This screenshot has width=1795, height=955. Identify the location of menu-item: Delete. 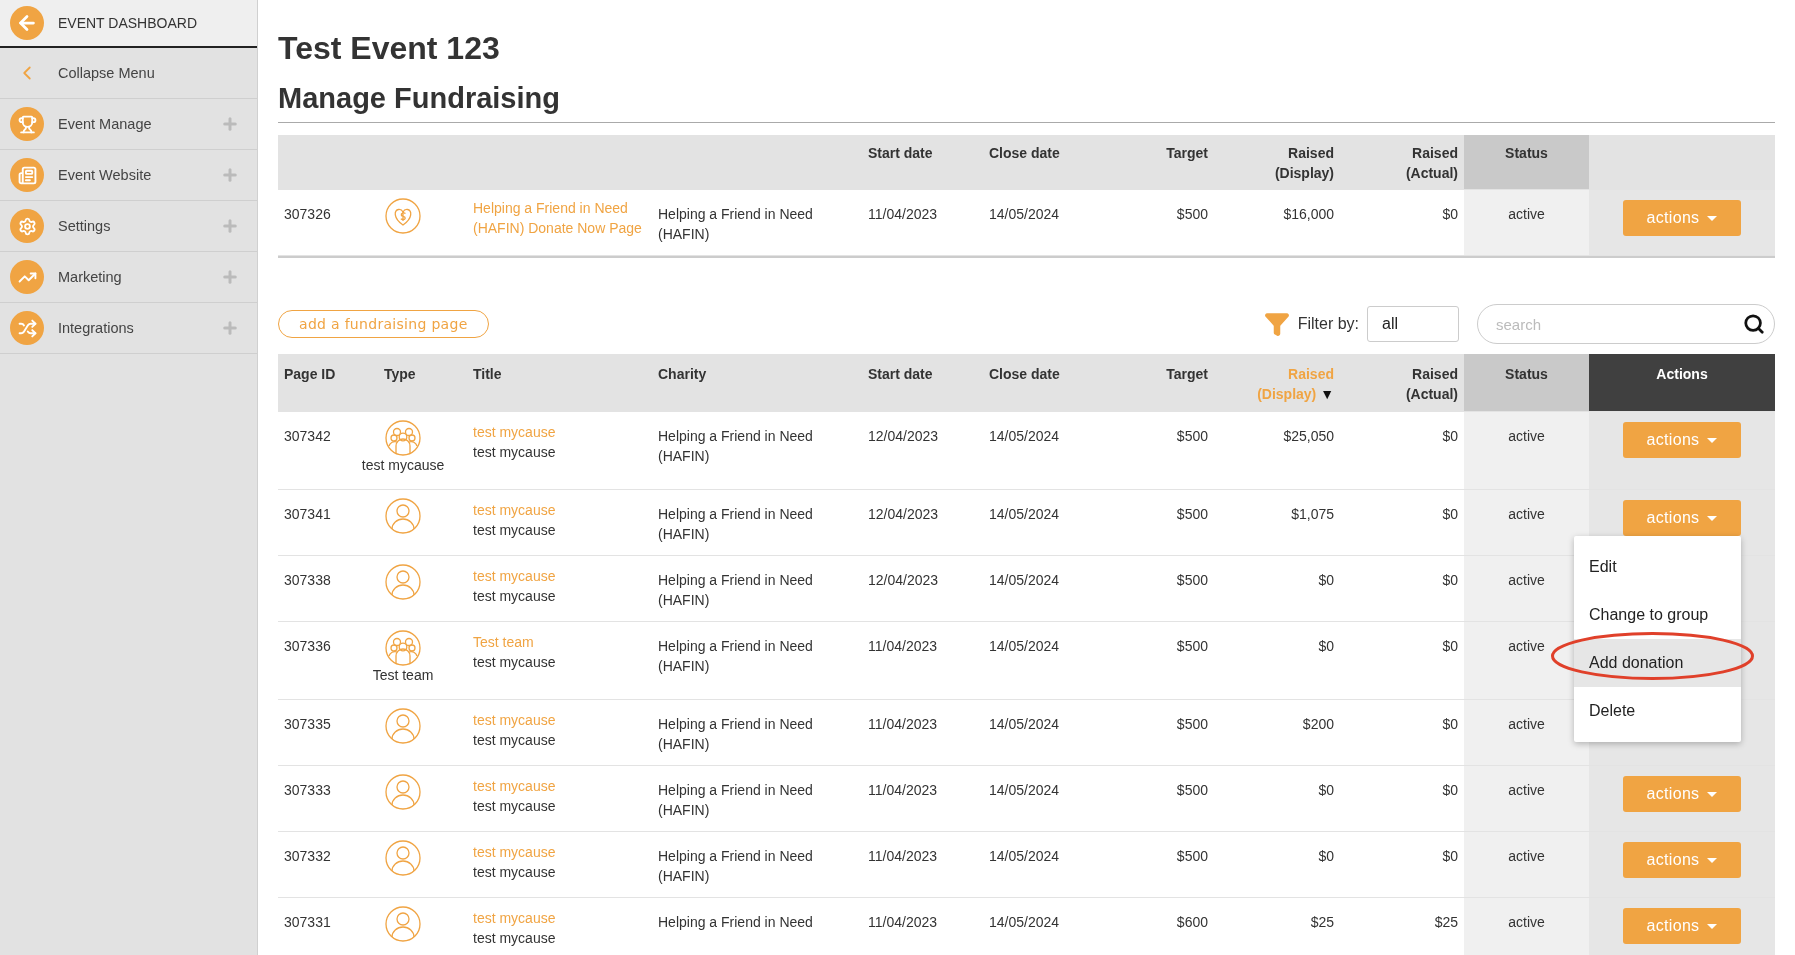
(1657, 711).